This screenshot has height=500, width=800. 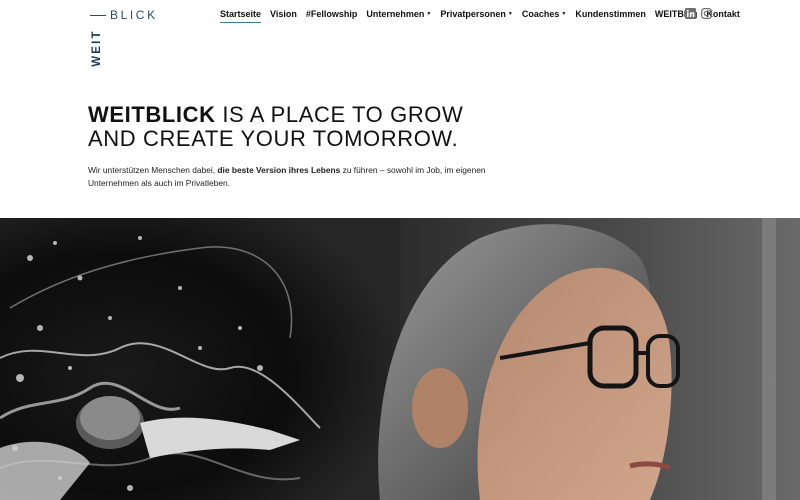 I want to click on nav-item-kundenstimmen: Kundenstimmen, so click(x=610, y=14).